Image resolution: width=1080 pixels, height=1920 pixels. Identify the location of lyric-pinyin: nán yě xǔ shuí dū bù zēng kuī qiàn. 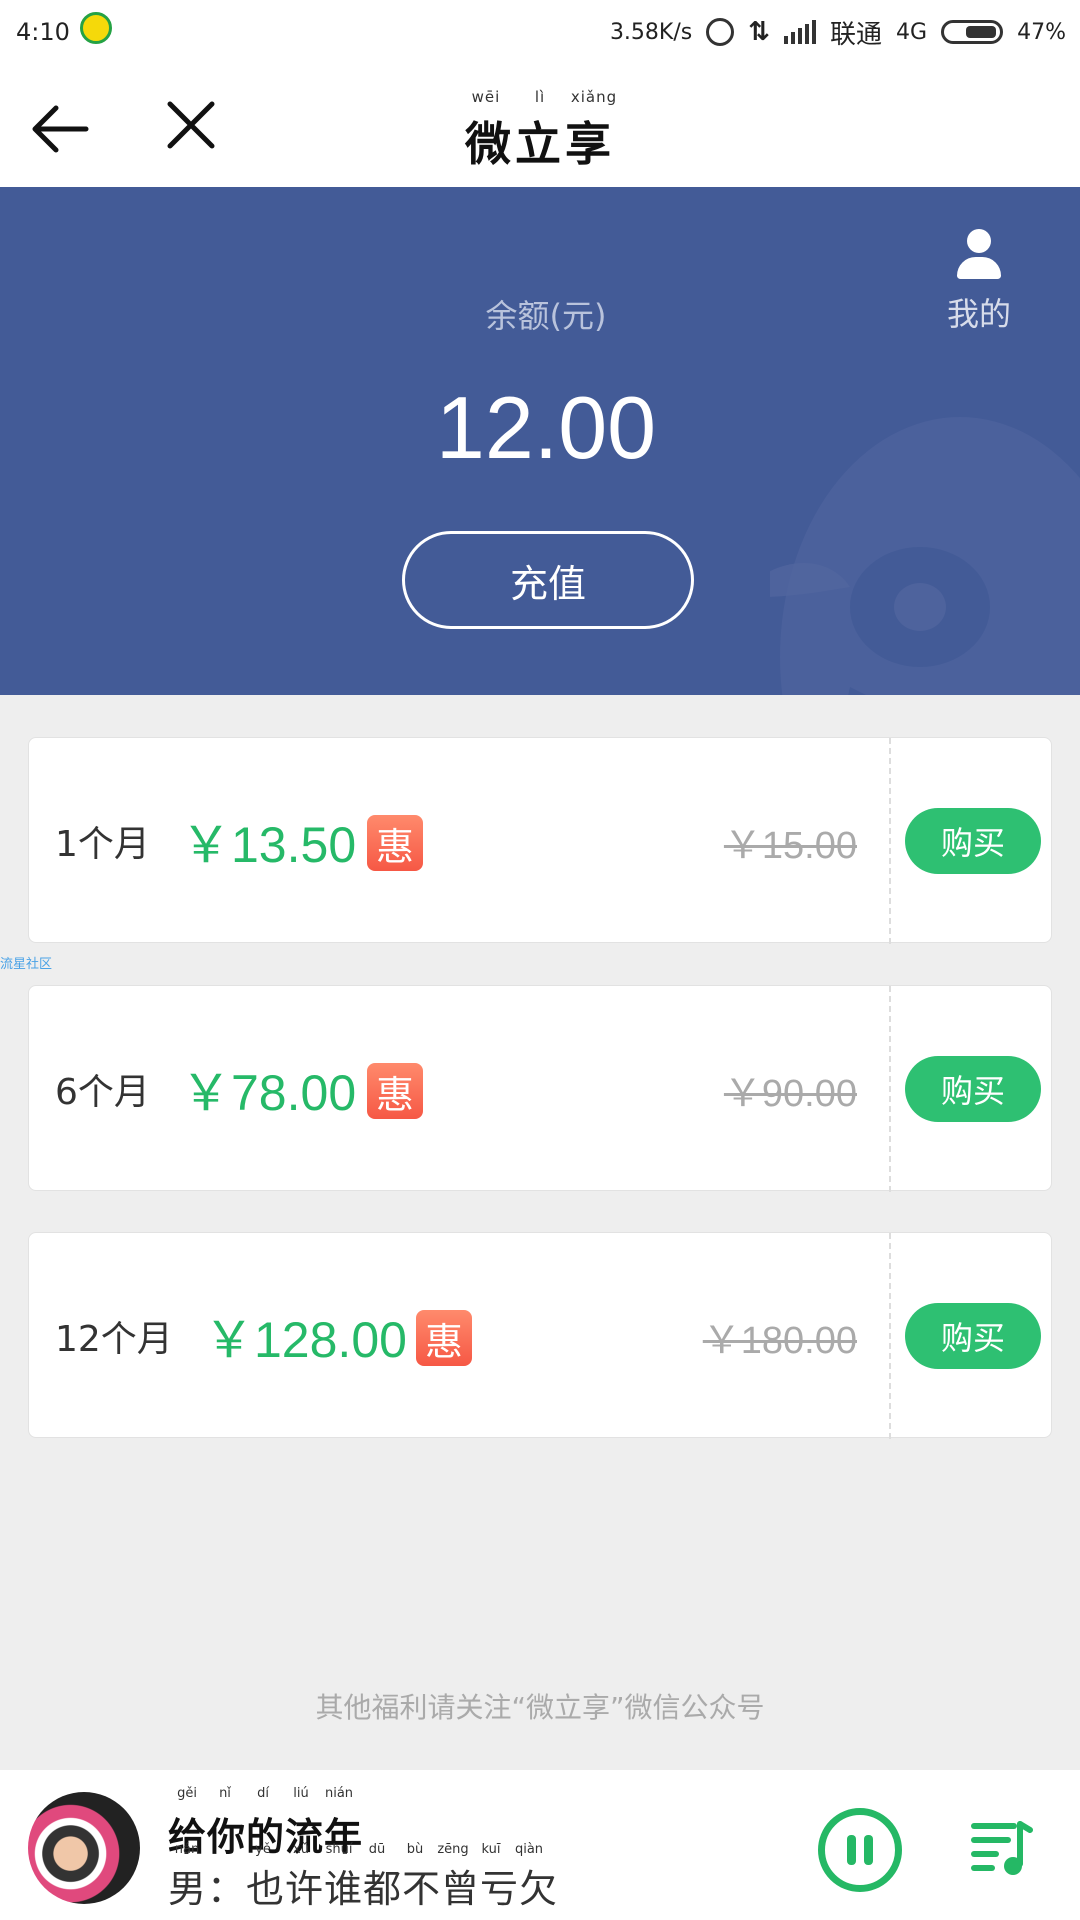
(359, 1849).